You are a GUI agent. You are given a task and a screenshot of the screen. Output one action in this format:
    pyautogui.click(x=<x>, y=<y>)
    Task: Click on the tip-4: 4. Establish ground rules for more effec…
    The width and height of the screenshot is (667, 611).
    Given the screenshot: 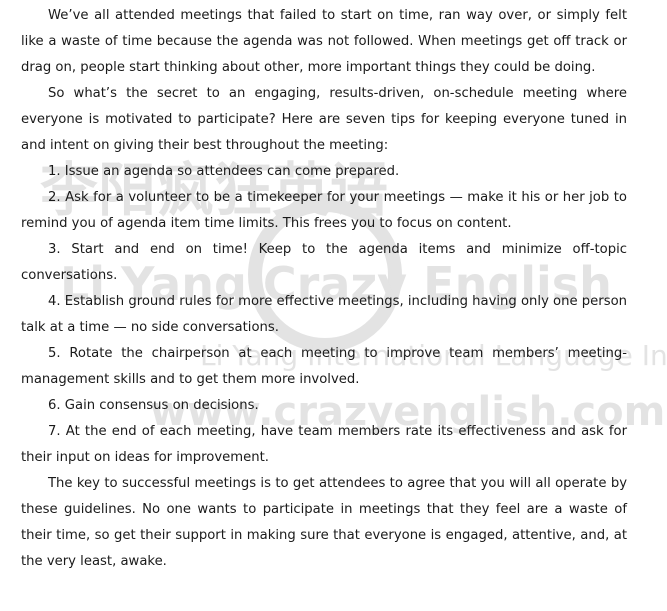 What is the action you would take?
    pyautogui.click(x=324, y=314)
    